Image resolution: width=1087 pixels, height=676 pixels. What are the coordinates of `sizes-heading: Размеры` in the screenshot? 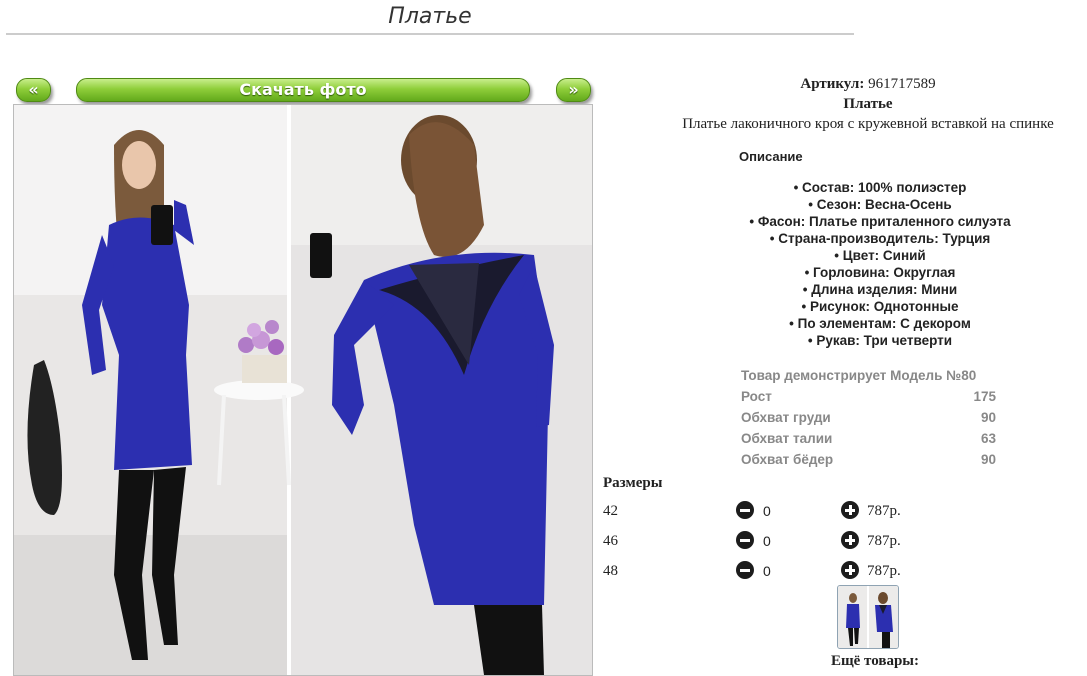 It's located at (633, 483).